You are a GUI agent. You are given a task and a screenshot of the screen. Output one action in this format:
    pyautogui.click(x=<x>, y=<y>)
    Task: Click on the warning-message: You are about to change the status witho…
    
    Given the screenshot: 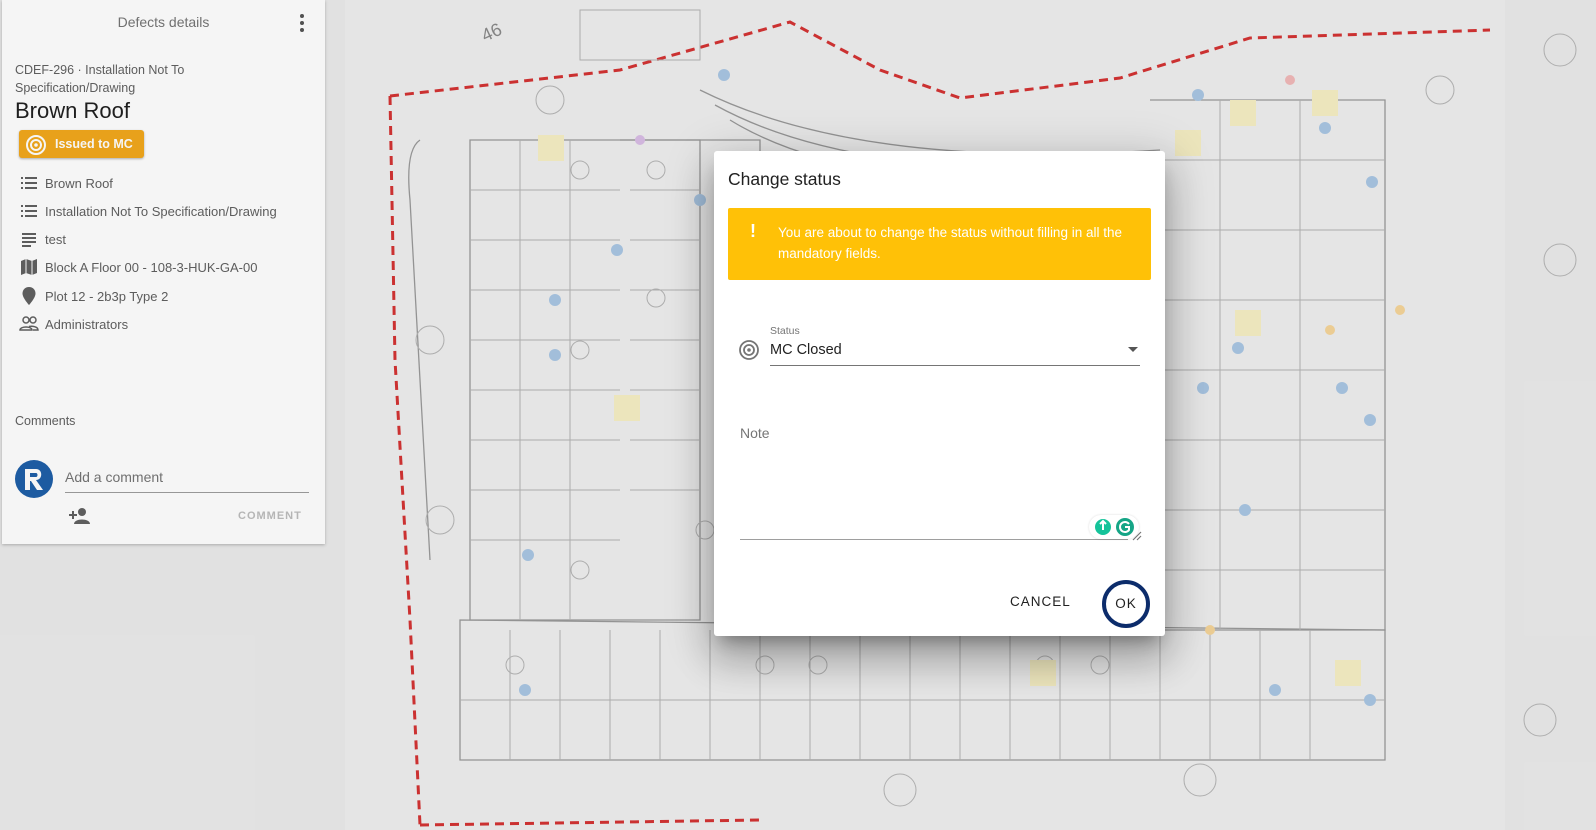 What is the action you would take?
    pyautogui.click(x=950, y=243)
    